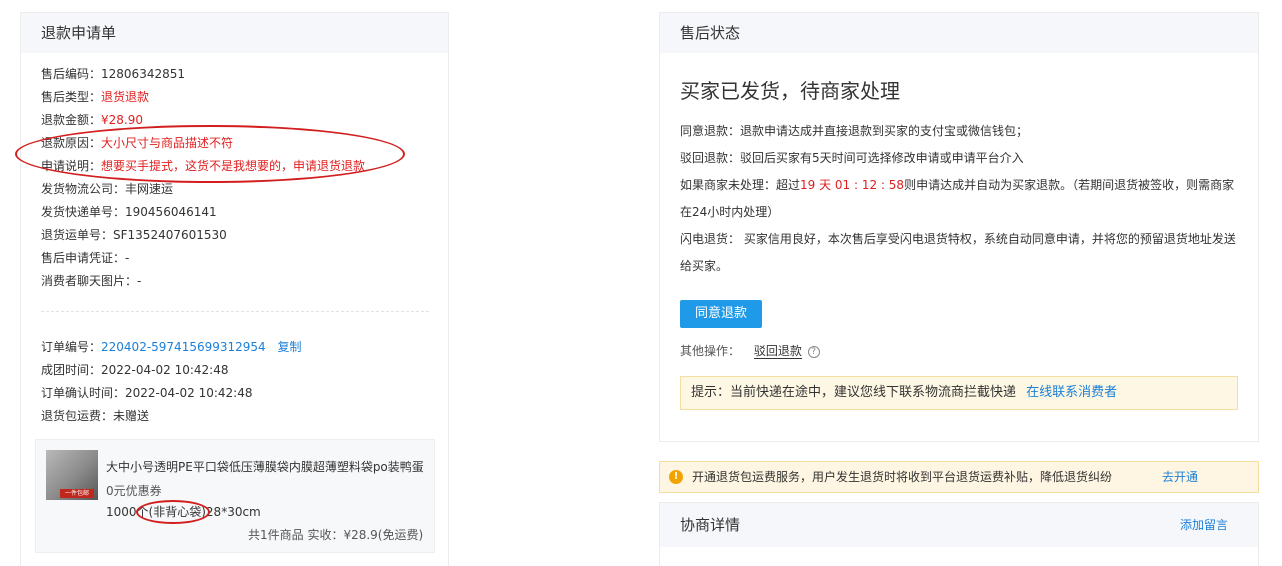 Image resolution: width=1282 pixels, height=566 pixels. I want to click on tip-box: 提示：当前快递在途中，建议您线下联系物流商拦截快递 在线联系消费者, so click(959, 393).